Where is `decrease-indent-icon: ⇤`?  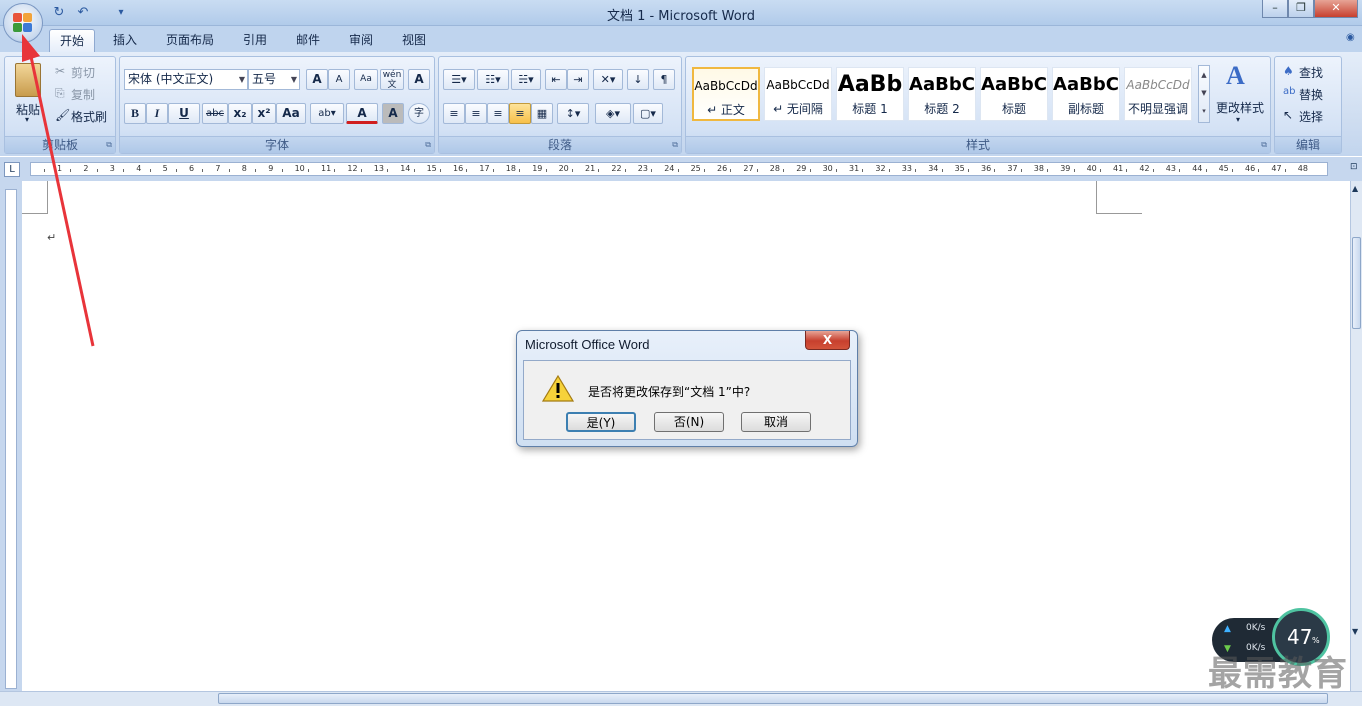 decrease-indent-icon: ⇤ is located at coordinates (556, 79).